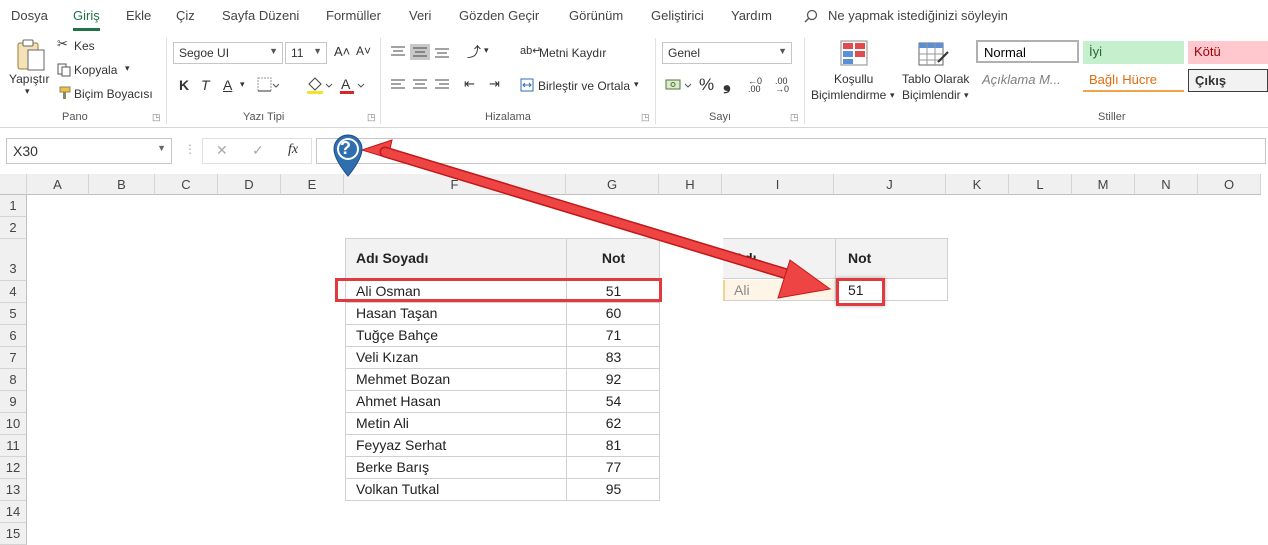 The width and height of the screenshot is (1268, 545). I want to click on table1-score-cell: 81, so click(613, 445).